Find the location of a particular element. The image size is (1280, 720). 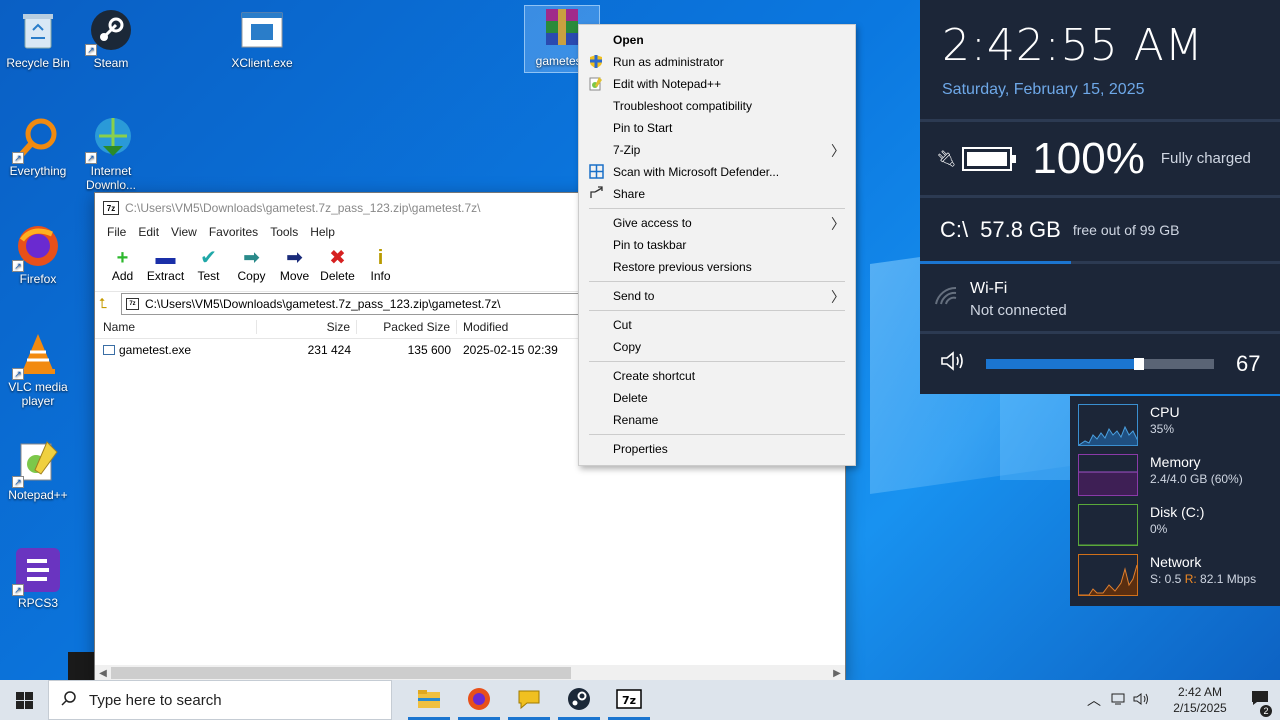

disk-graph is located at coordinates (1108, 525).